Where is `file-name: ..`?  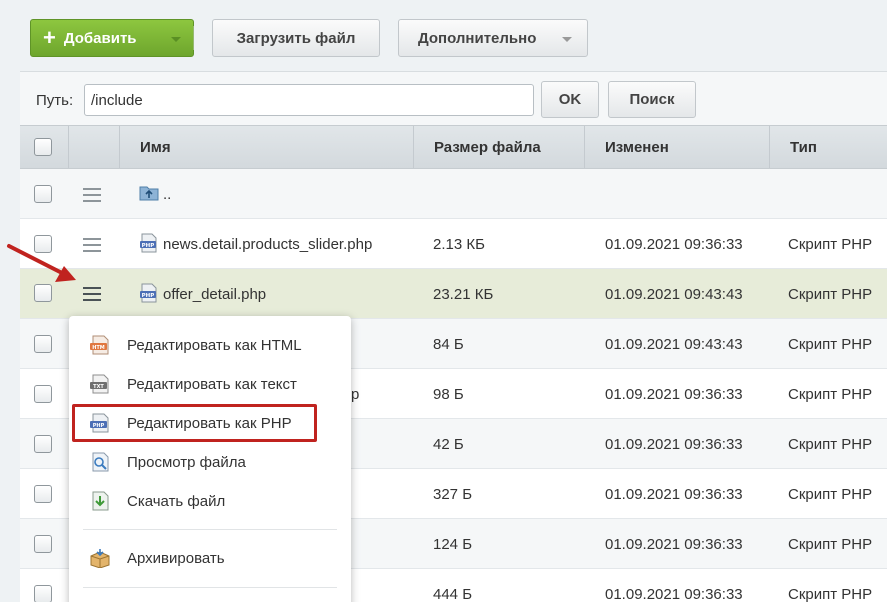 file-name: .. is located at coordinates (167, 194).